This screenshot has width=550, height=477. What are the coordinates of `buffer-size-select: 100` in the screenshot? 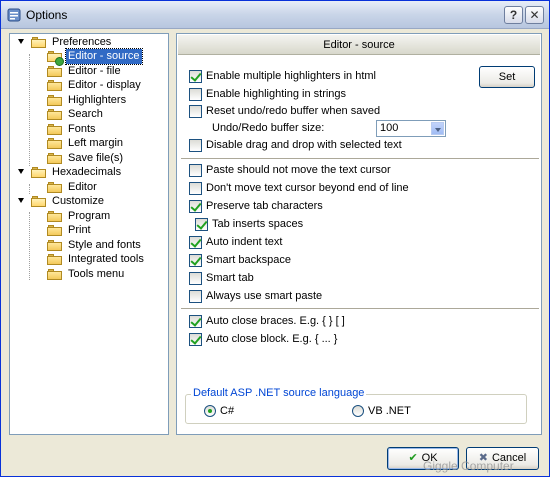 It's located at (411, 128).